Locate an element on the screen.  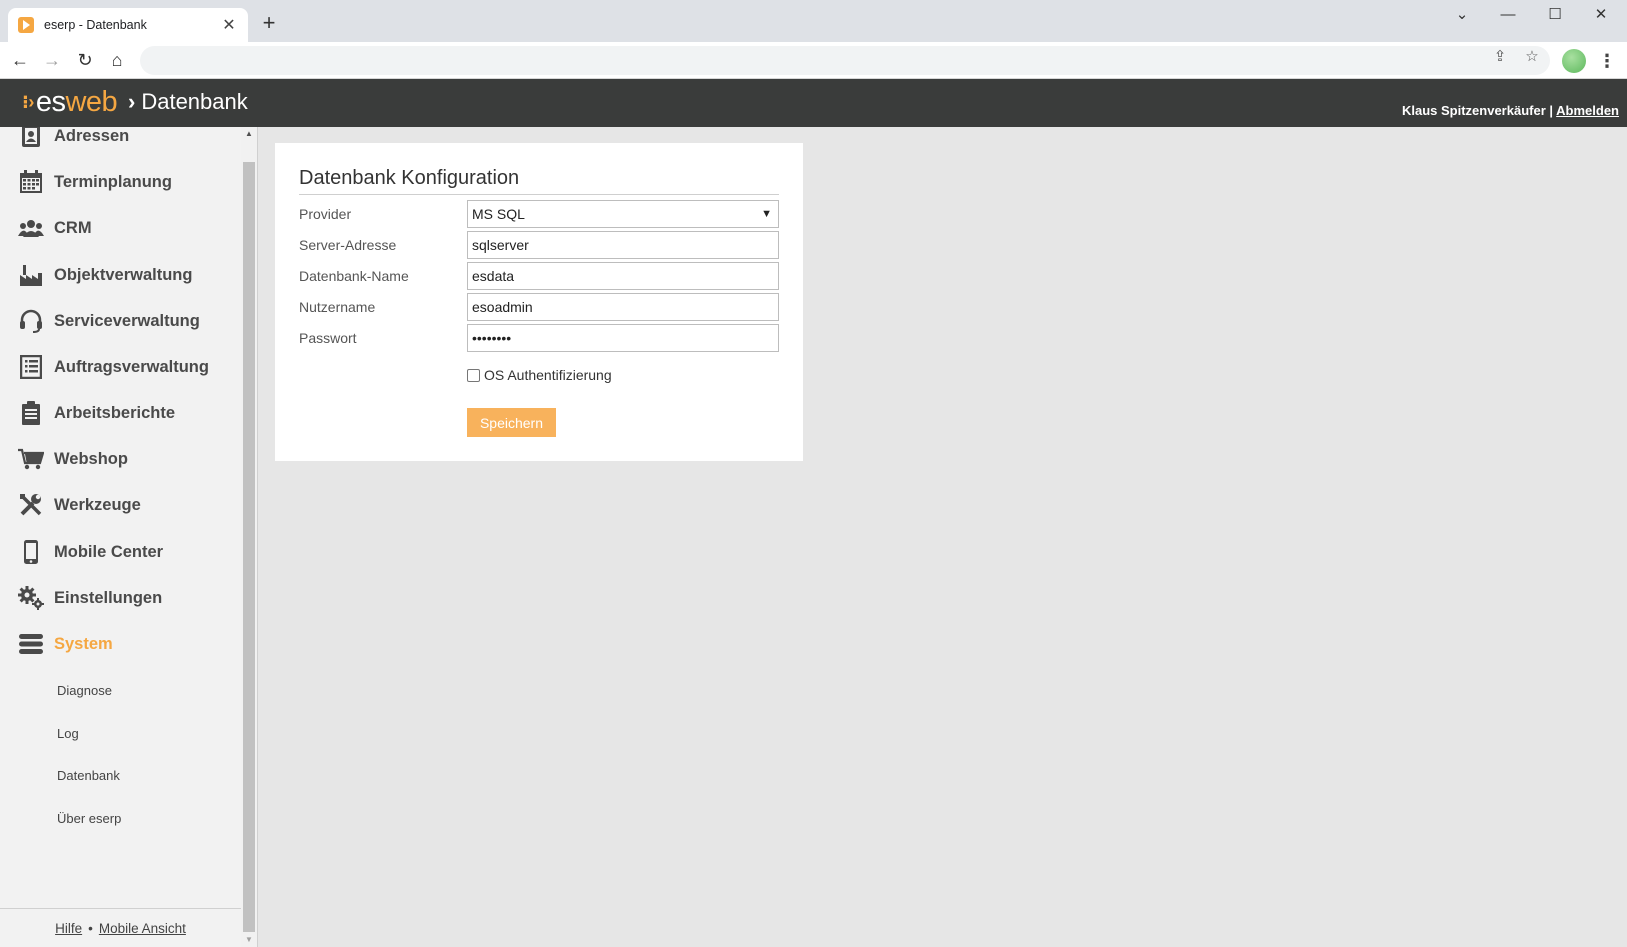
user-info: Klaus Spitzenverkäufer | Abmelden is located at coordinates (1510, 110).